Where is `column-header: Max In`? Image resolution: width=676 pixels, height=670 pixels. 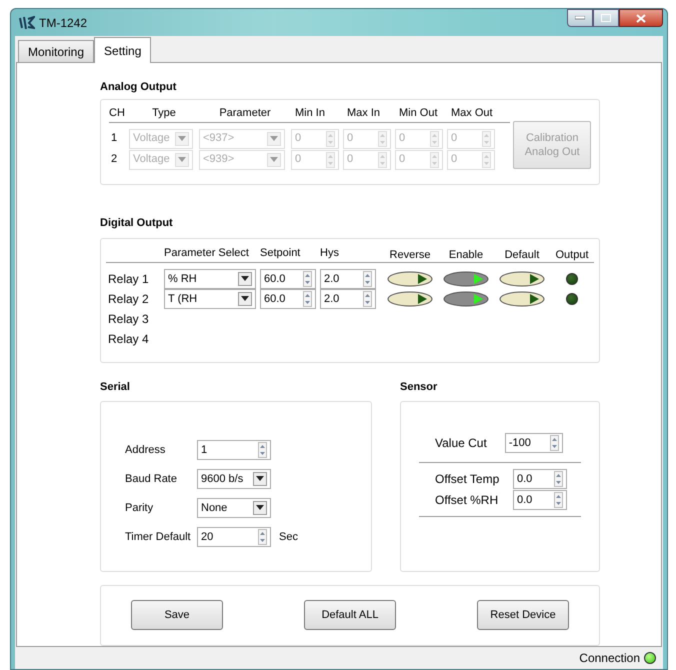
column-header: Max In is located at coordinates (363, 113).